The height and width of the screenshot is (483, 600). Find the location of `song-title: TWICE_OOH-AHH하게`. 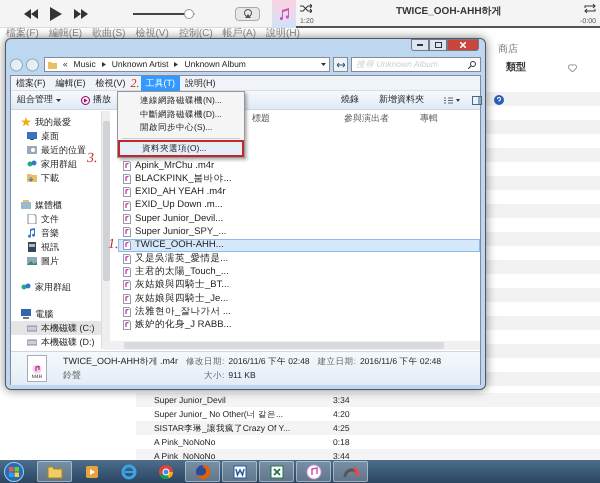

song-title: TWICE_OOH-AHH하게 is located at coordinates (449, 11).